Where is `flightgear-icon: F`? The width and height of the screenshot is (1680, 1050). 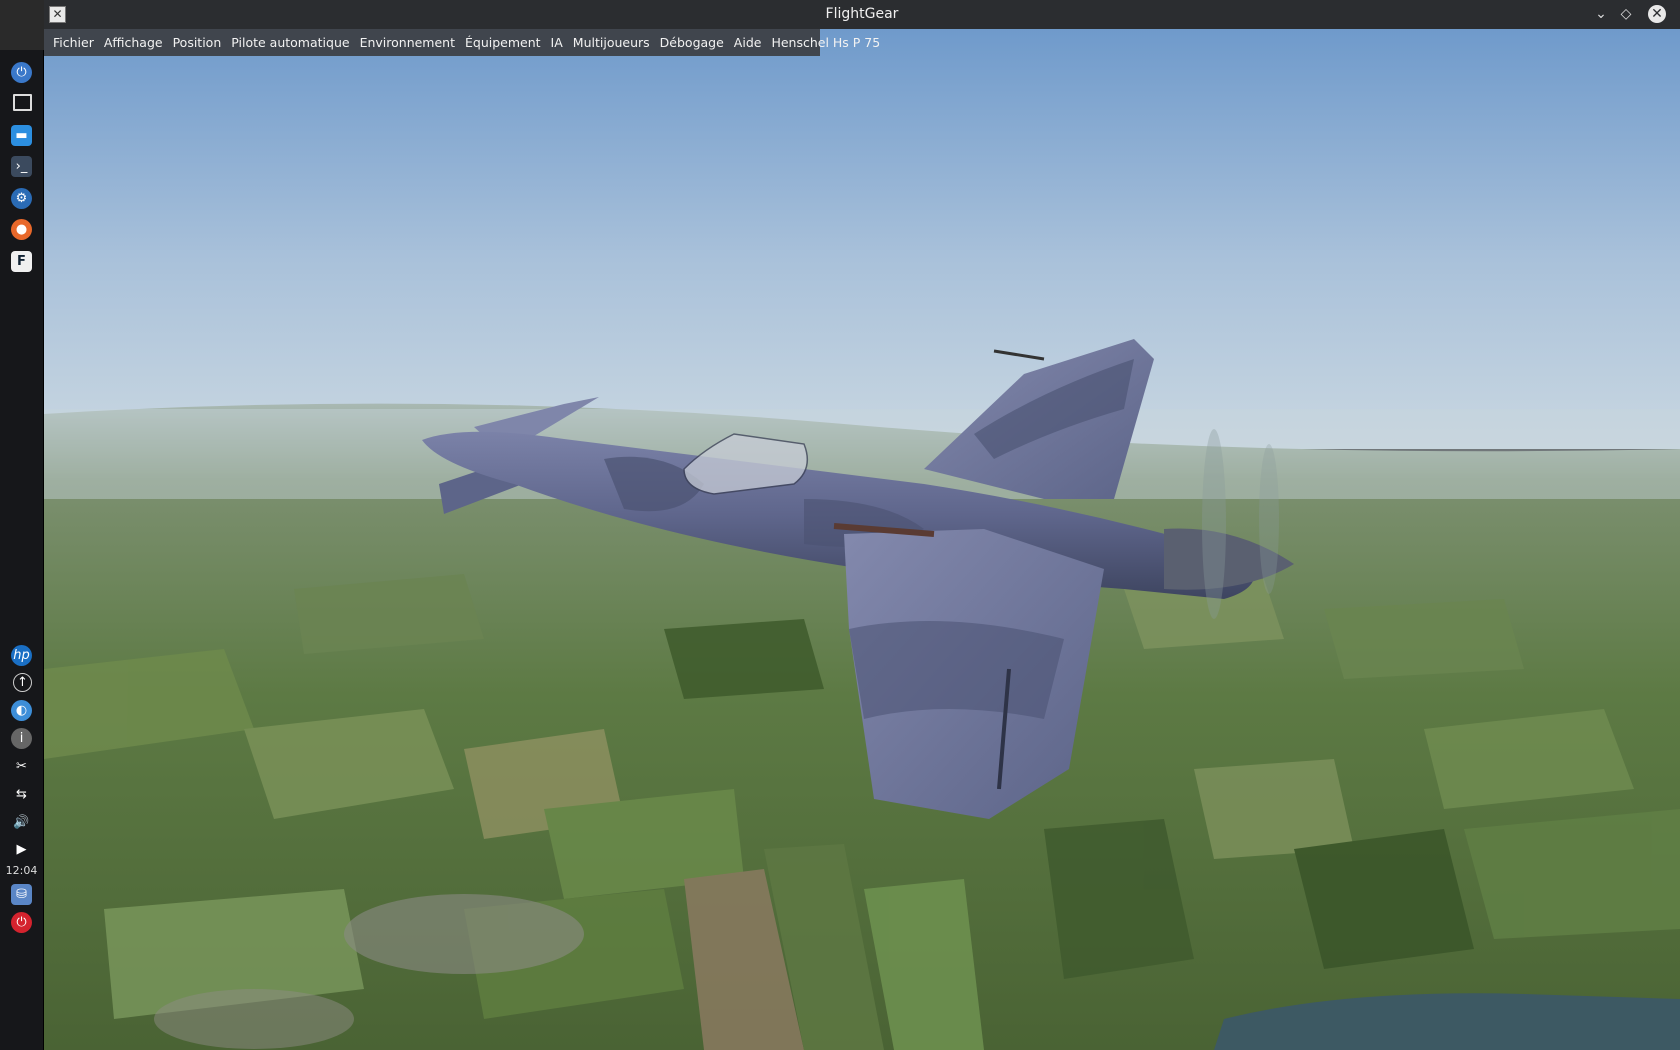 flightgear-icon: F is located at coordinates (21, 261).